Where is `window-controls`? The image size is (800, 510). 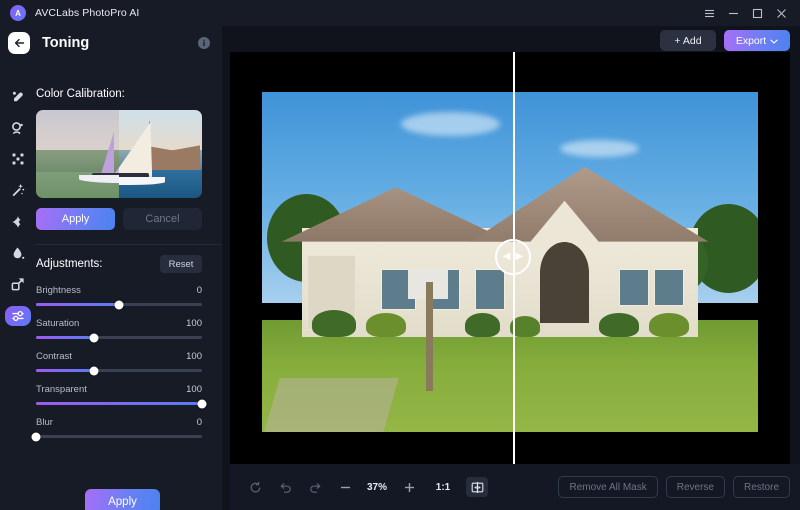 window-controls is located at coordinates (749, 13).